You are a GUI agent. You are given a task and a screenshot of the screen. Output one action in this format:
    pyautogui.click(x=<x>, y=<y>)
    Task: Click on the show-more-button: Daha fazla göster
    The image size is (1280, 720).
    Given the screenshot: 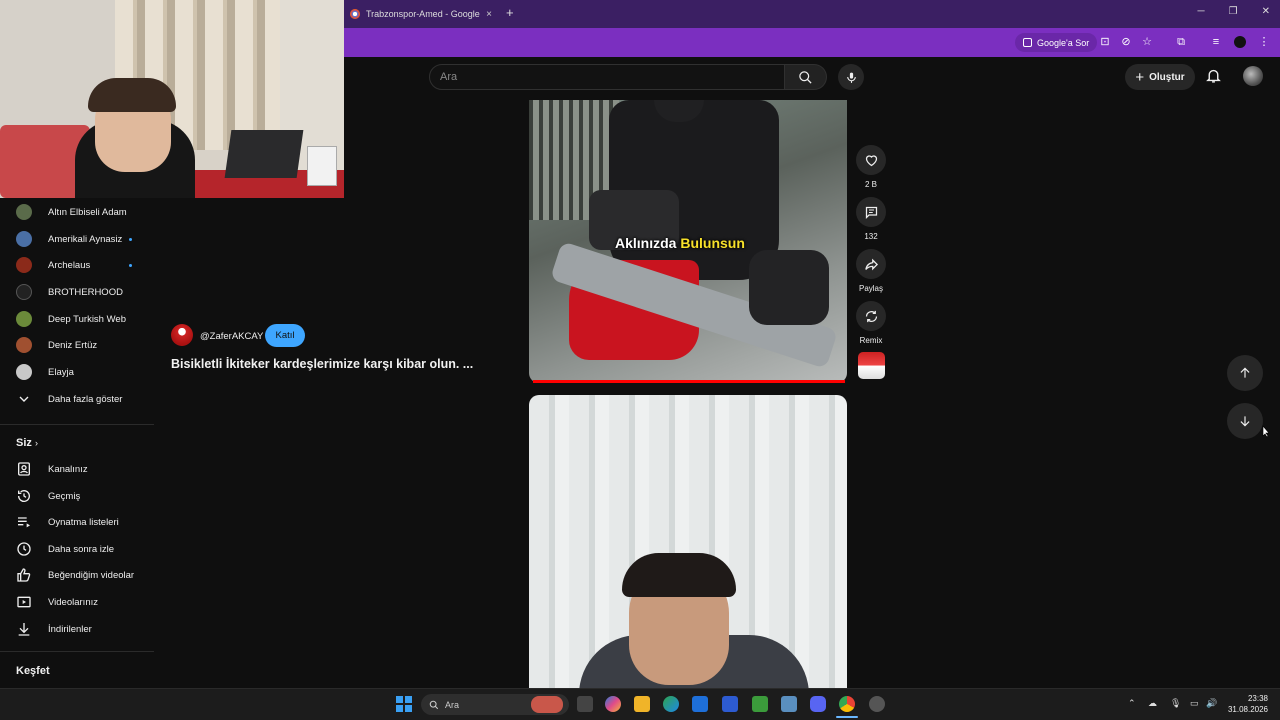 What is the action you would take?
    pyautogui.click(x=77, y=399)
    